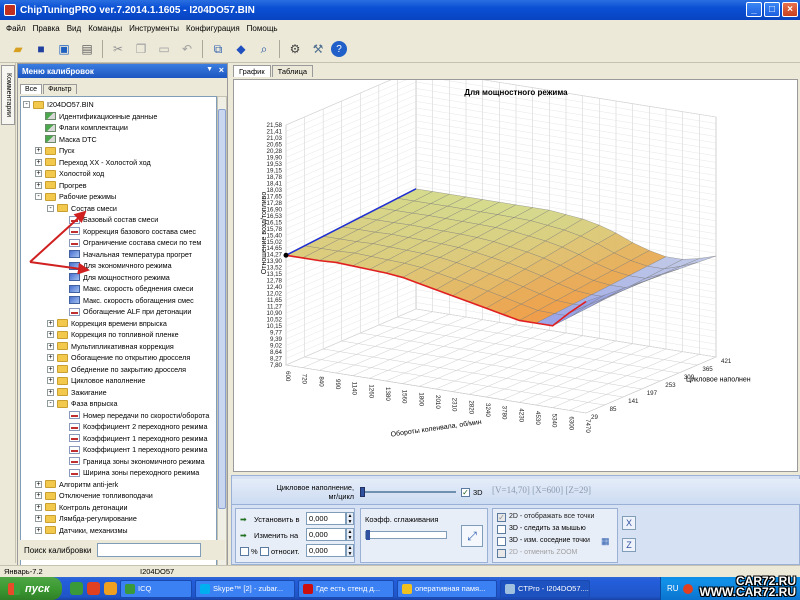 This screenshot has width=800, height=600. What do you see at coordinates (93, 162) in the screenshot?
I see `tree-item: + Переход XX - Холостой ход` at bounding box center [93, 162].